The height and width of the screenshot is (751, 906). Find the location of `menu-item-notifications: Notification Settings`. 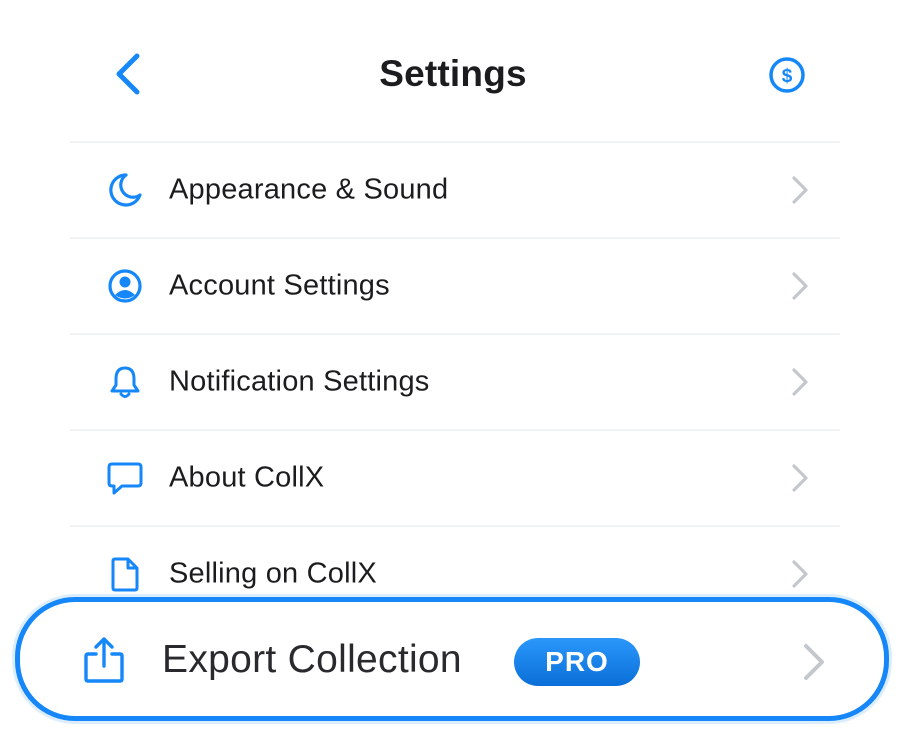

menu-item-notifications: Notification Settings is located at coordinates (455, 383).